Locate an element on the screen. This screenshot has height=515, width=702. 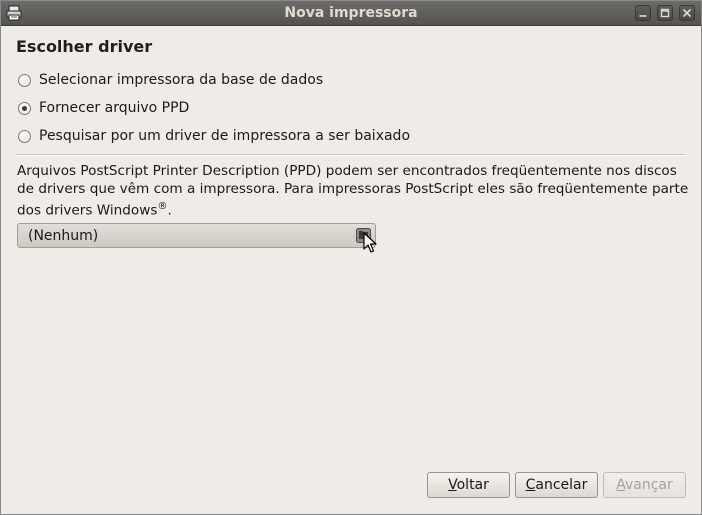
minimize-icon is located at coordinates (643, 16).